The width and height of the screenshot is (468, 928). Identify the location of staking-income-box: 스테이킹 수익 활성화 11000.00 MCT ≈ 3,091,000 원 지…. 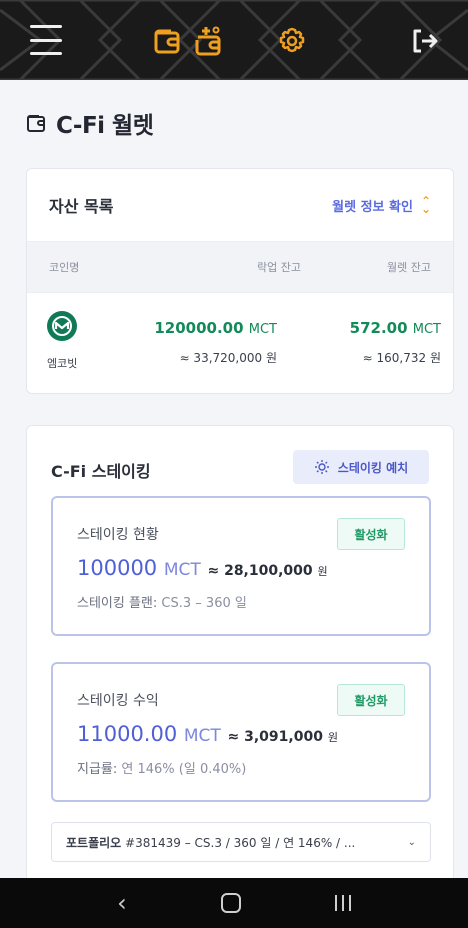
(241, 732).